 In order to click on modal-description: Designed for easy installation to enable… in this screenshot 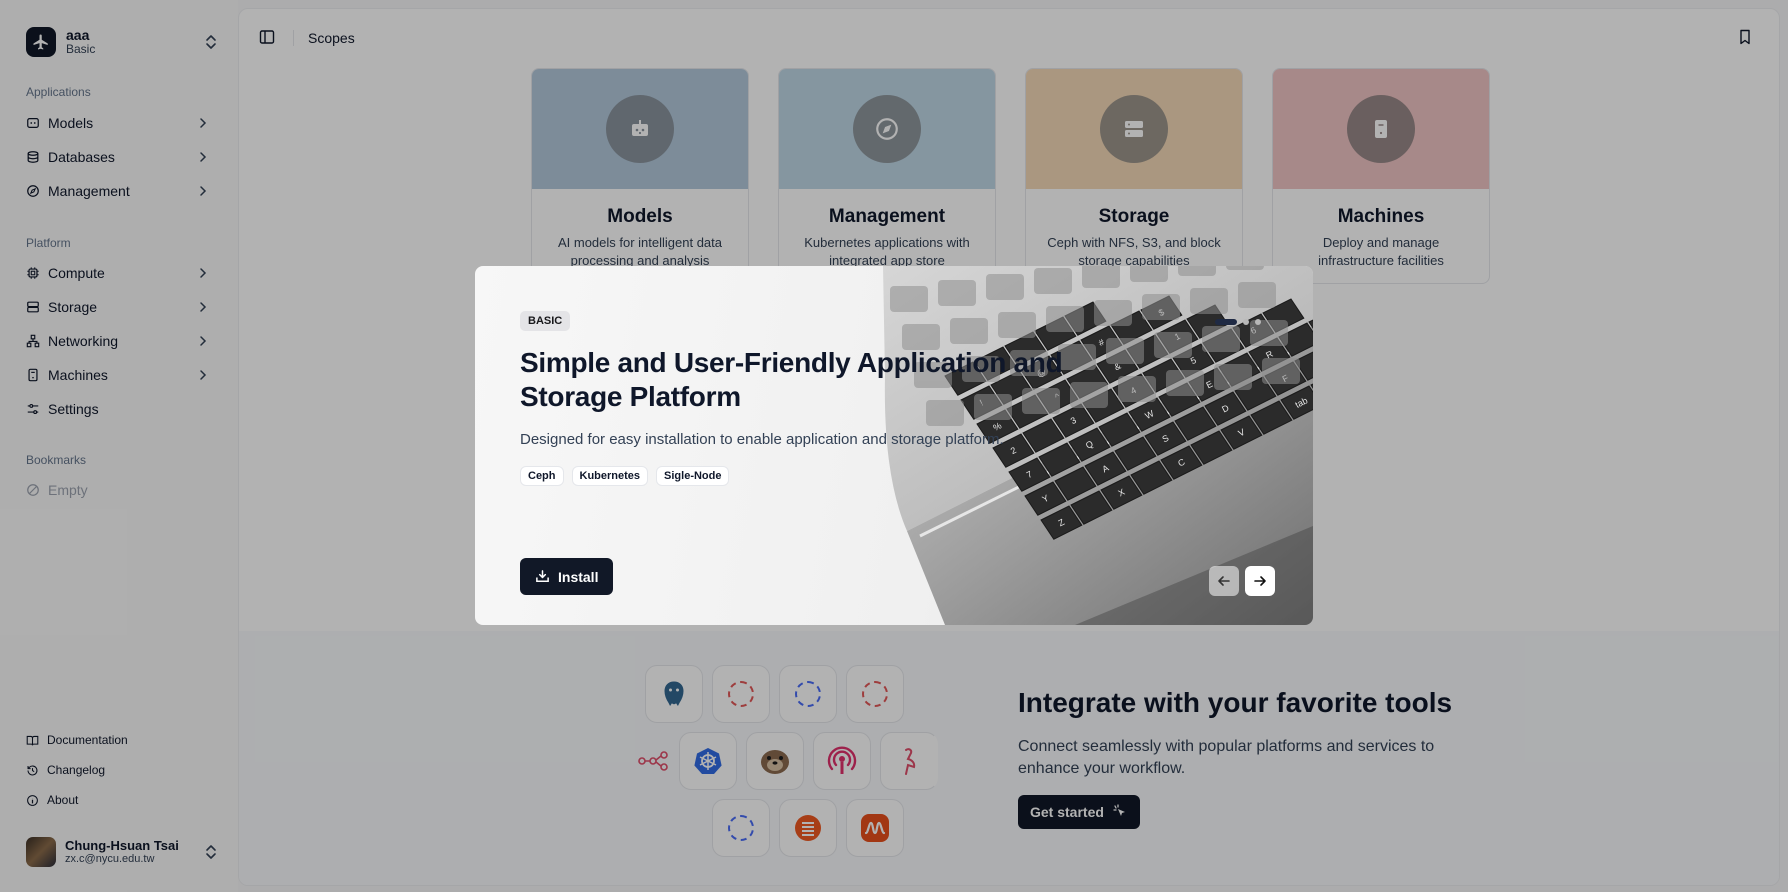, I will do `click(762, 439)`.